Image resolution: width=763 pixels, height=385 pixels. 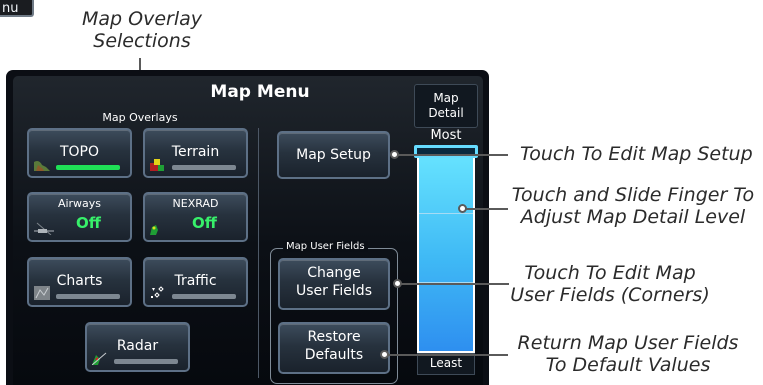 I want to click on topo-indicator-bar, so click(x=88, y=167).